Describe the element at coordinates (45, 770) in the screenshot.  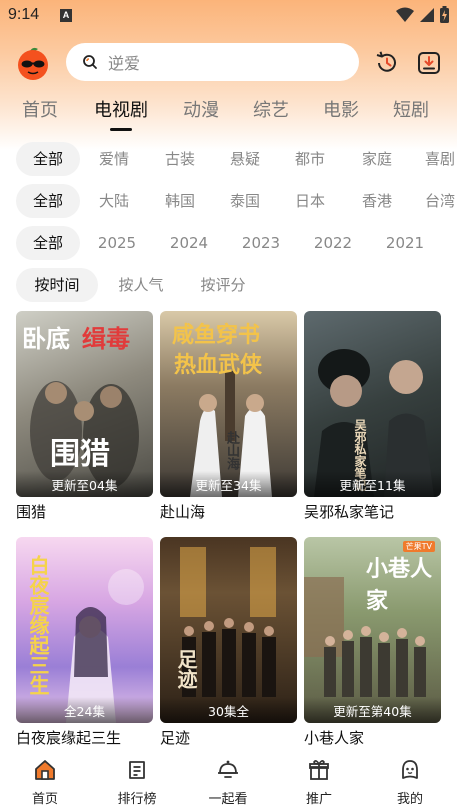
I see `home-icon` at that location.